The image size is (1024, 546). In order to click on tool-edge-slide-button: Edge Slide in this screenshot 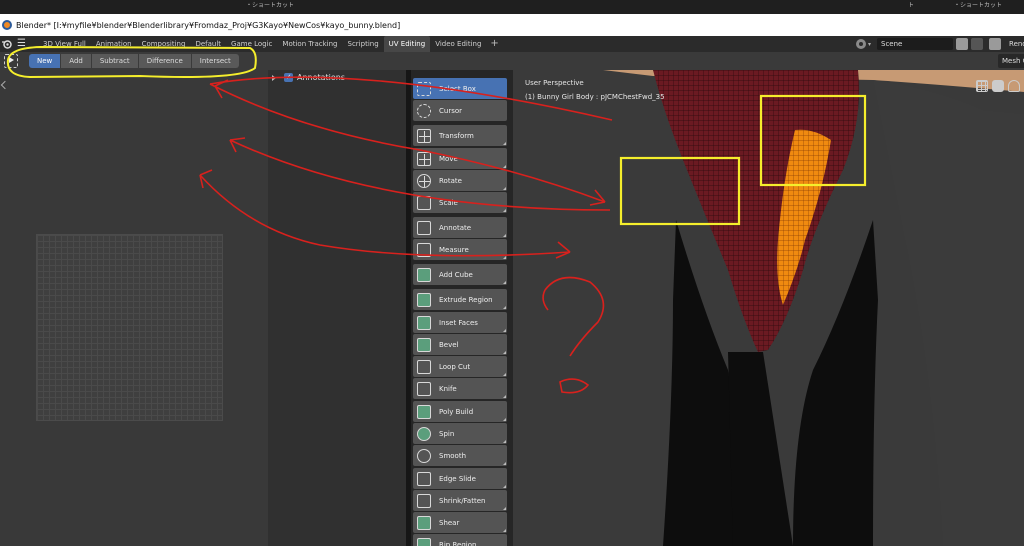, I will do `click(460, 478)`.